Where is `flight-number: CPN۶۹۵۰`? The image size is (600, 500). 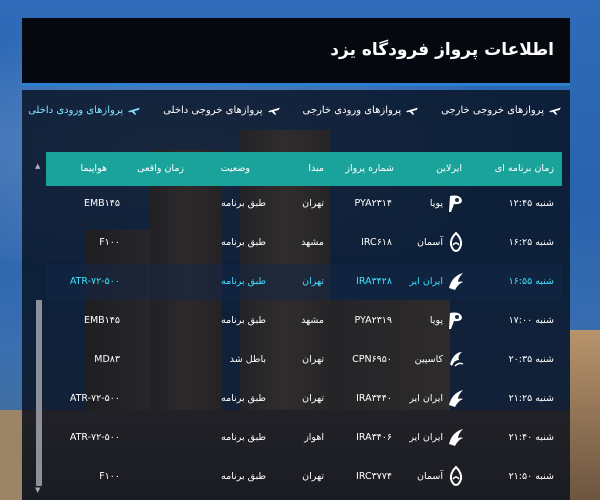 flight-number: CPN۶۹۵۰ is located at coordinates (372, 359).